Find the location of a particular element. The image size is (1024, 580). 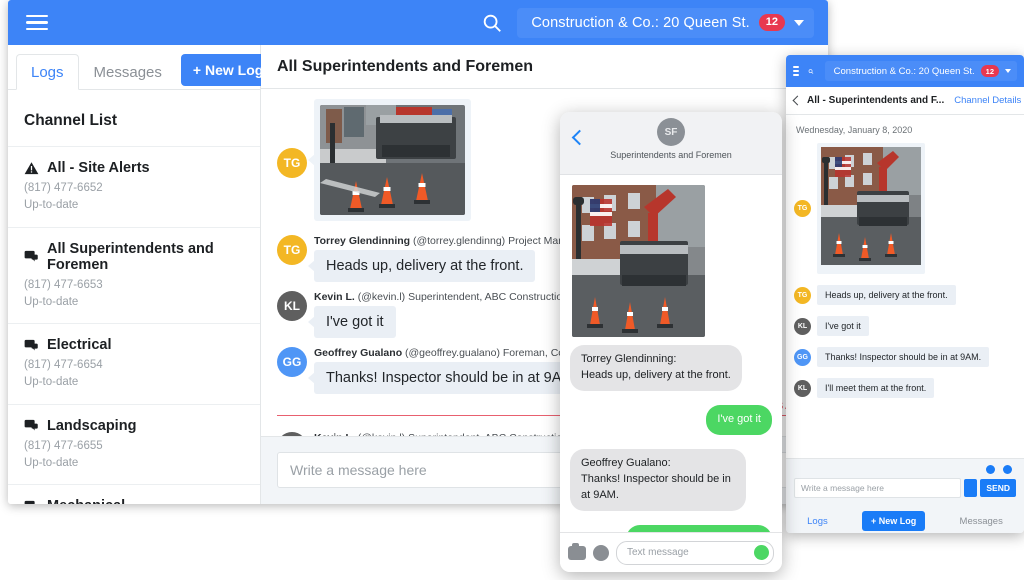

sidebar-item-phone: (817) 477-6653 is located at coordinates (63, 284).